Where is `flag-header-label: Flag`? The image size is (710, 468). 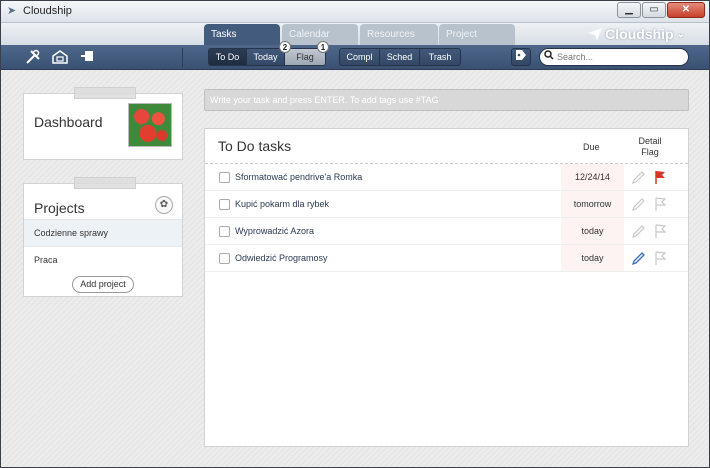
flag-header-label: Flag is located at coordinates (650, 152).